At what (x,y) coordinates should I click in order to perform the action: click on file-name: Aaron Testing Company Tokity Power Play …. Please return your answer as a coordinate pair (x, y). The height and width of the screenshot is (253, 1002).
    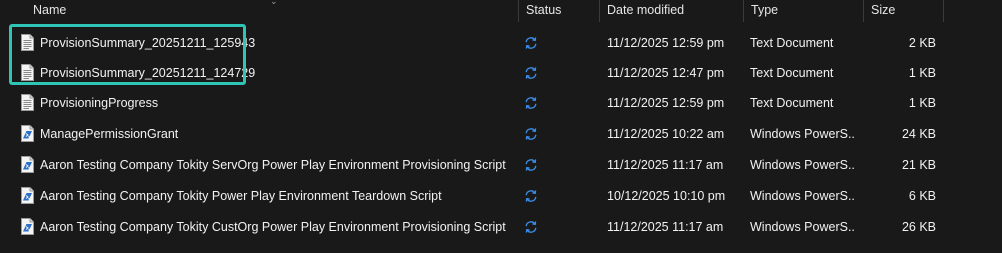
    Looking at the image, I should click on (285, 196).